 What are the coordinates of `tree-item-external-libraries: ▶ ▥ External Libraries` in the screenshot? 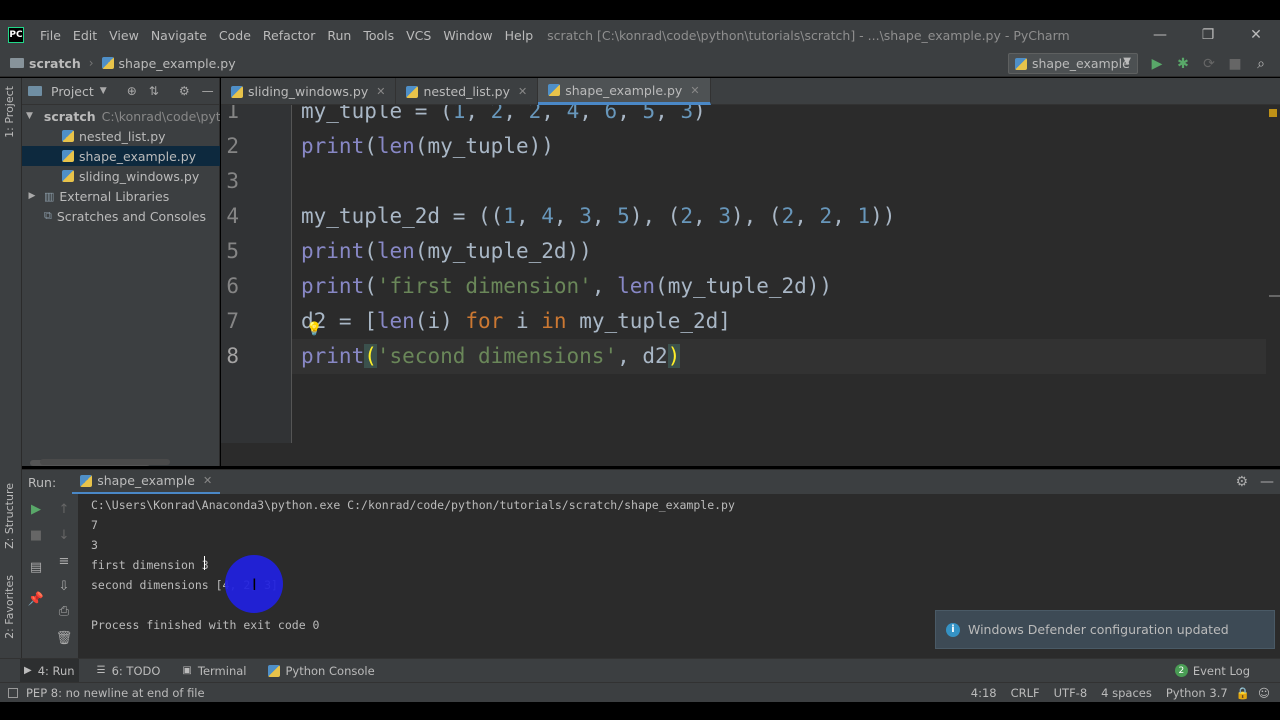 It's located at (121, 196).